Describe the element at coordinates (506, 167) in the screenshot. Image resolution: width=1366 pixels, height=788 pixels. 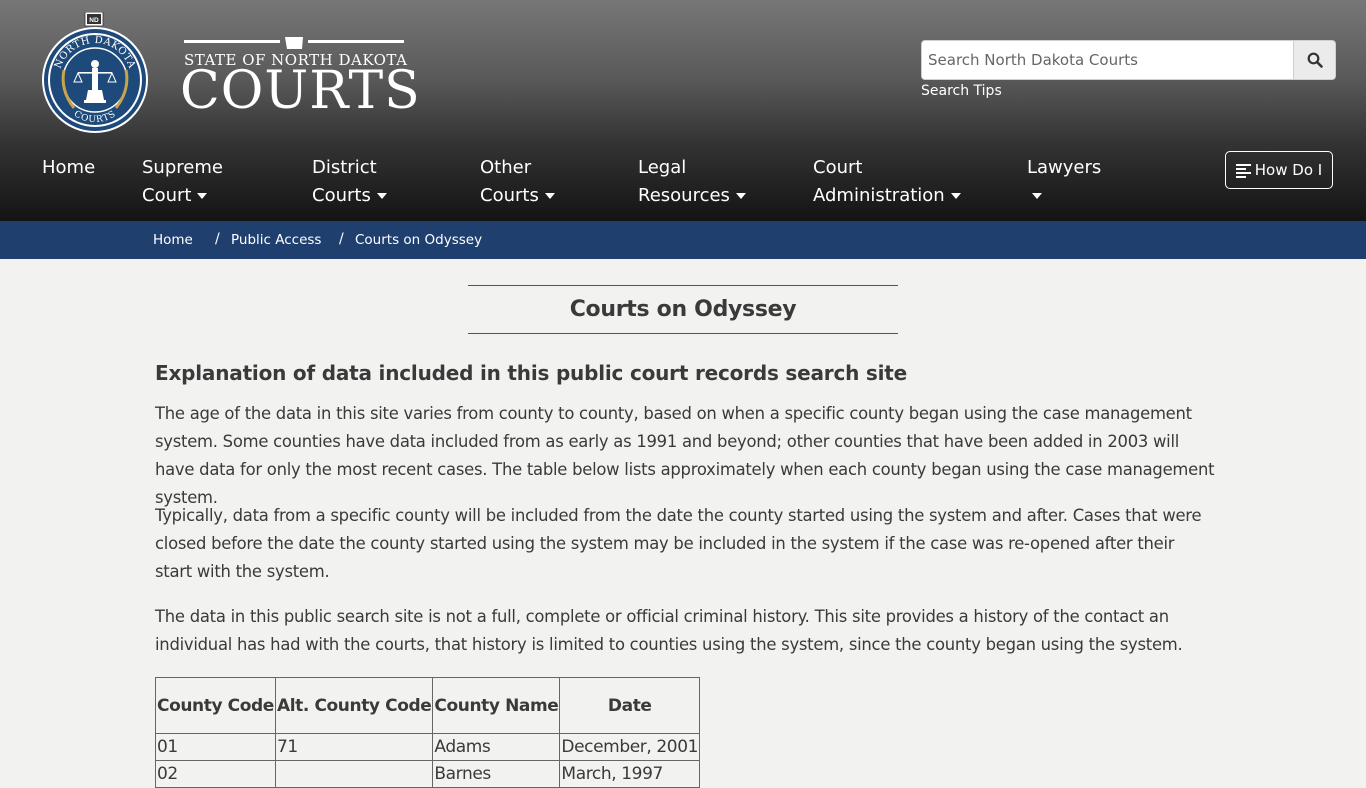
I see `nav-label-line1: Other` at that location.